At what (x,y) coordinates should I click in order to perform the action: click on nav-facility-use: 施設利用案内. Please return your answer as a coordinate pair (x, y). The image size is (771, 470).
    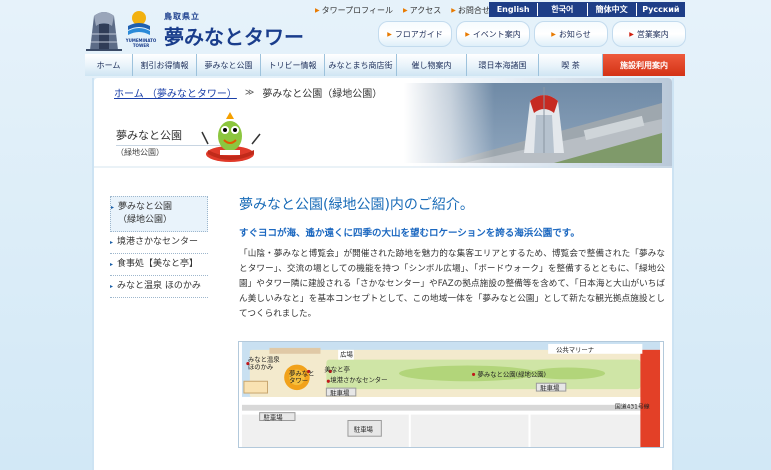
    Looking at the image, I should click on (644, 65).